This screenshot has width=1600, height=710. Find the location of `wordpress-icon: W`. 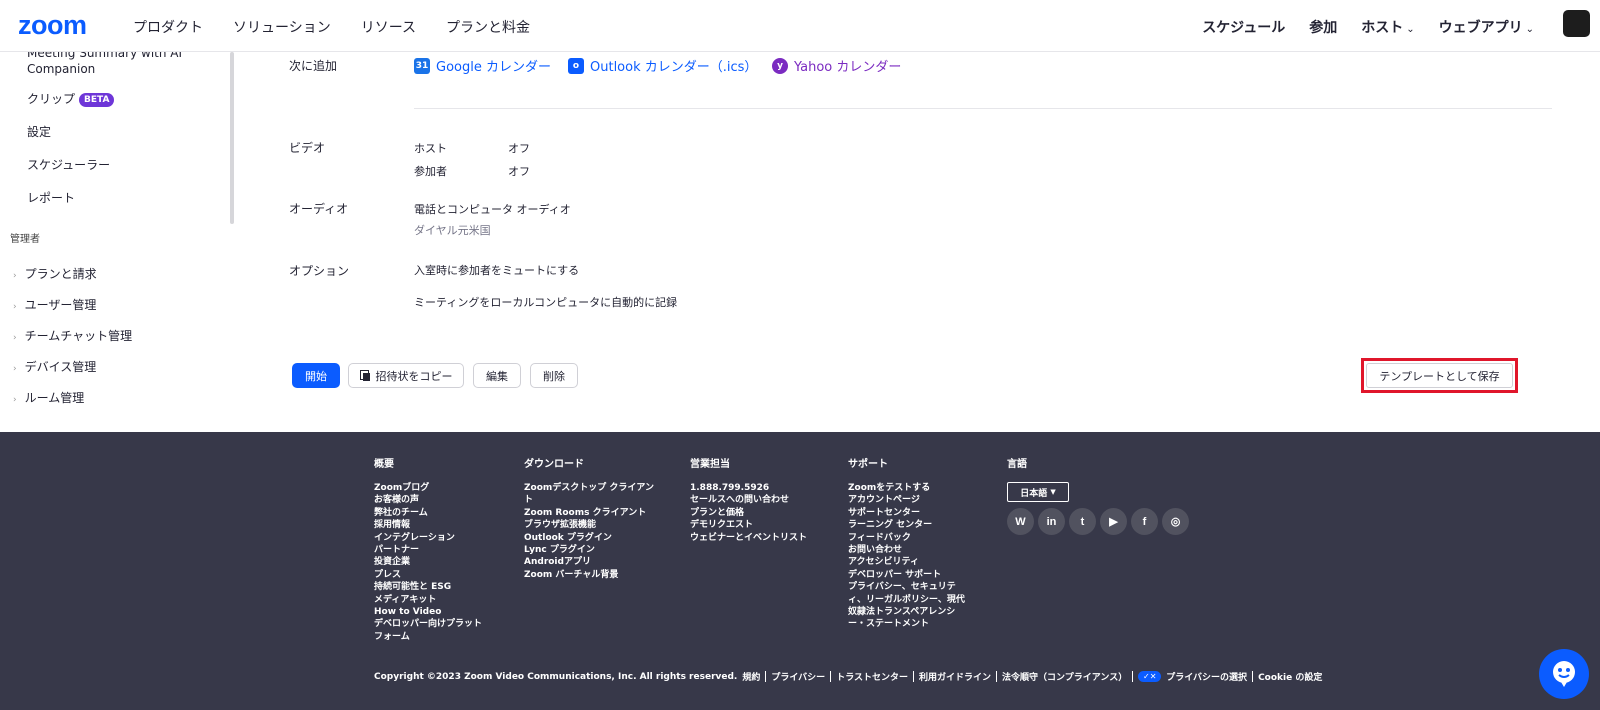

wordpress-icon: W is located at coordinates (1020, 521).